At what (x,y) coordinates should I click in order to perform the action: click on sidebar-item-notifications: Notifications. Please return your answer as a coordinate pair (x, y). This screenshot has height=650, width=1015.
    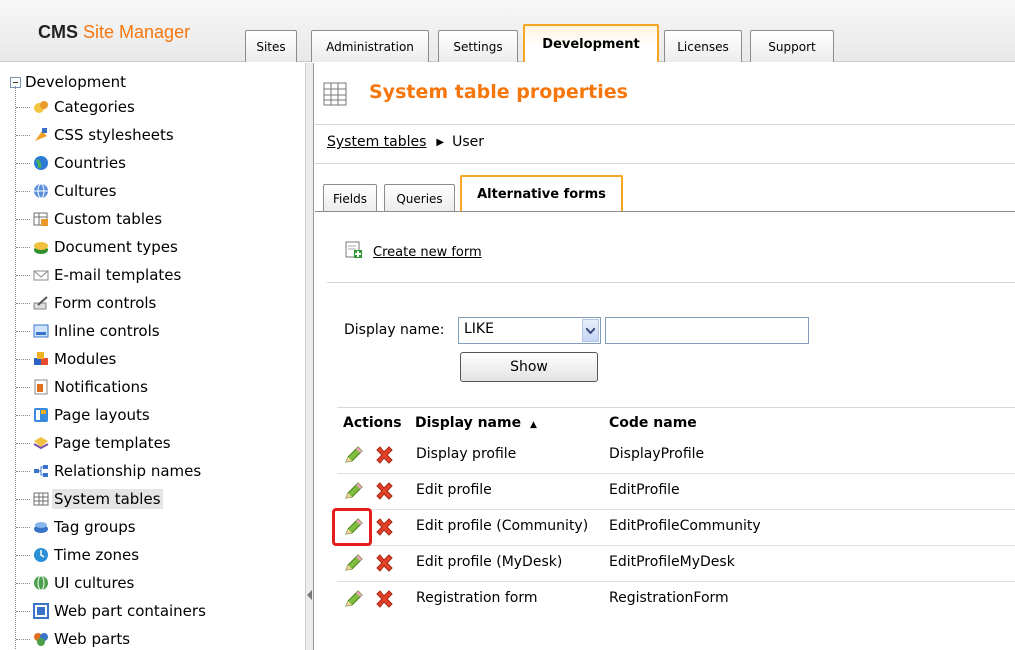
    Looking at the image, I should click on (83, 387).